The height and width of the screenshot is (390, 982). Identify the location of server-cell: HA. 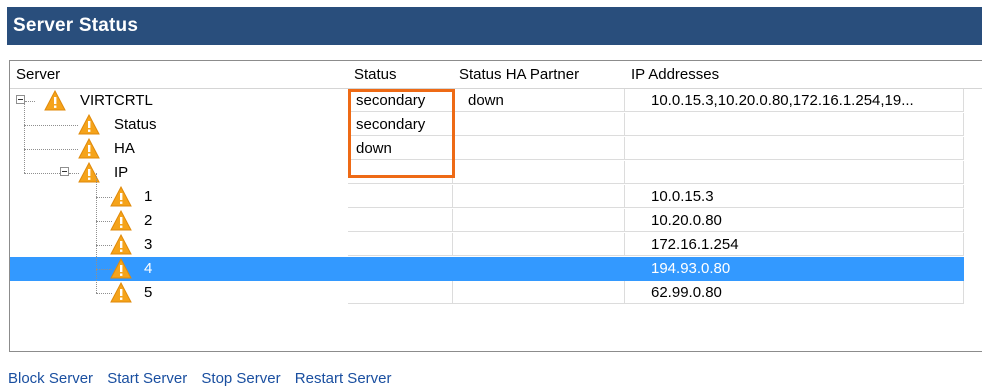
(179, 142).